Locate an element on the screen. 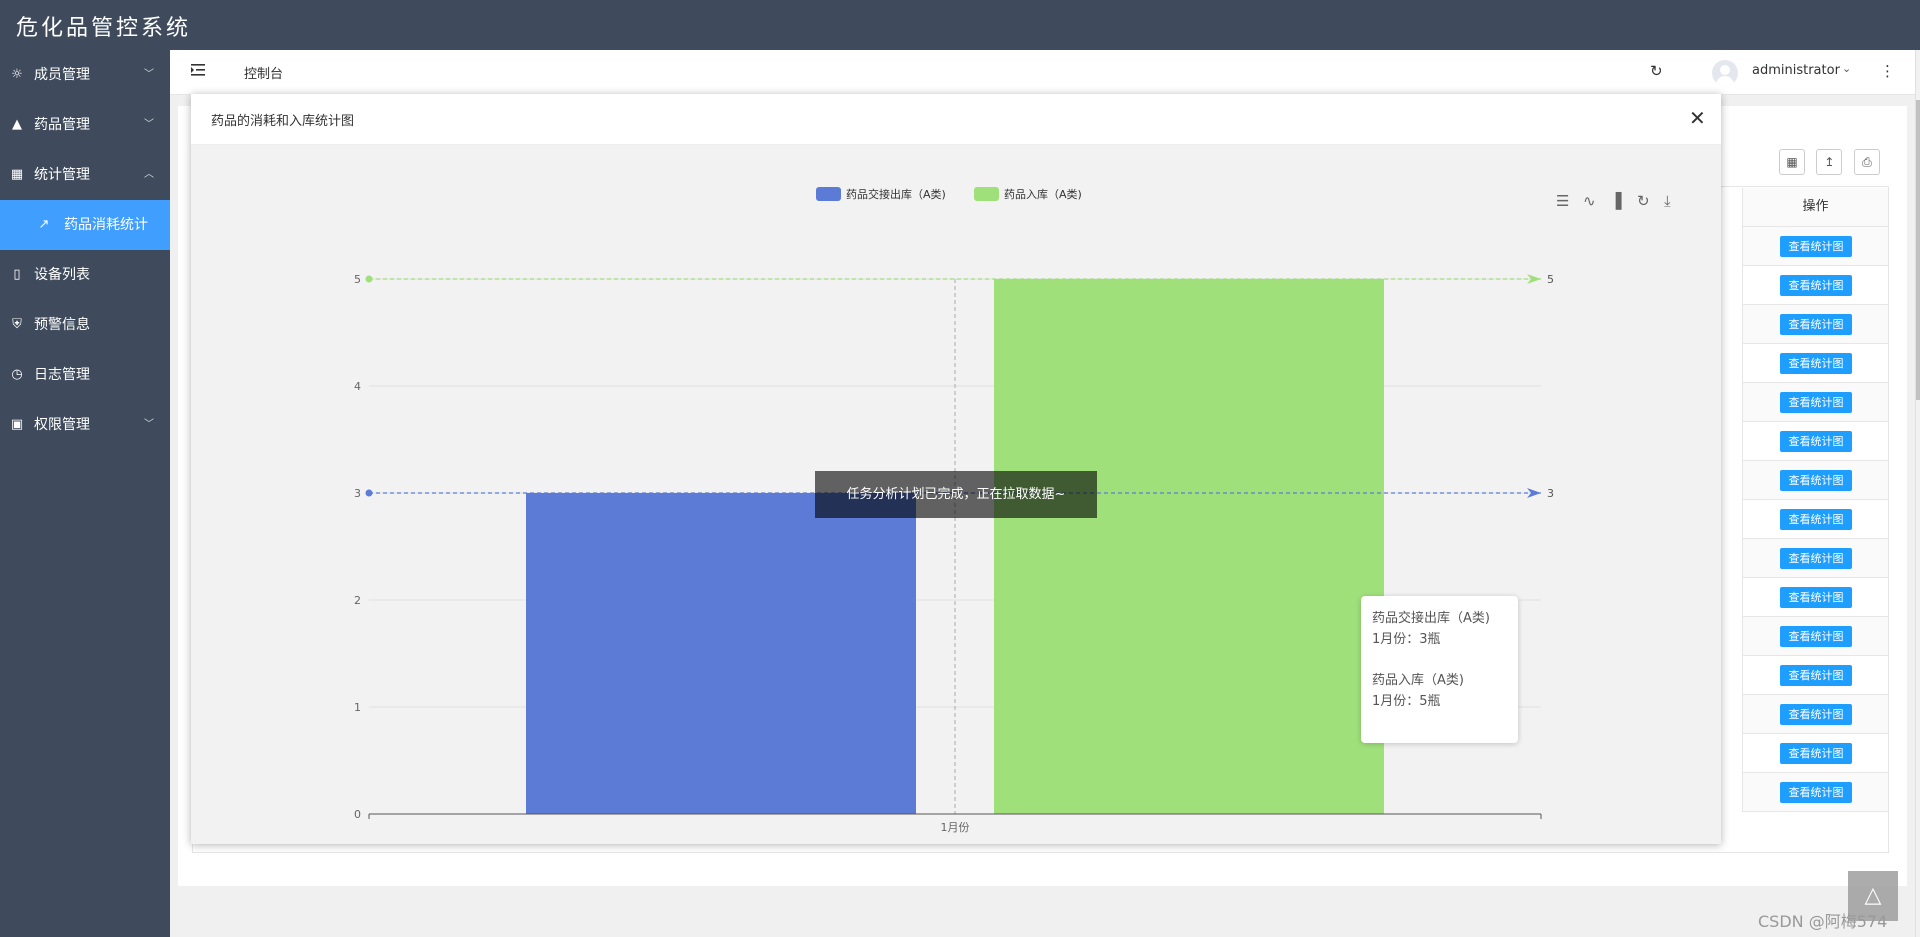 This screenshot has height=937, width=1920. shield-icon: ⛨ is located at coordinates (17, 324).